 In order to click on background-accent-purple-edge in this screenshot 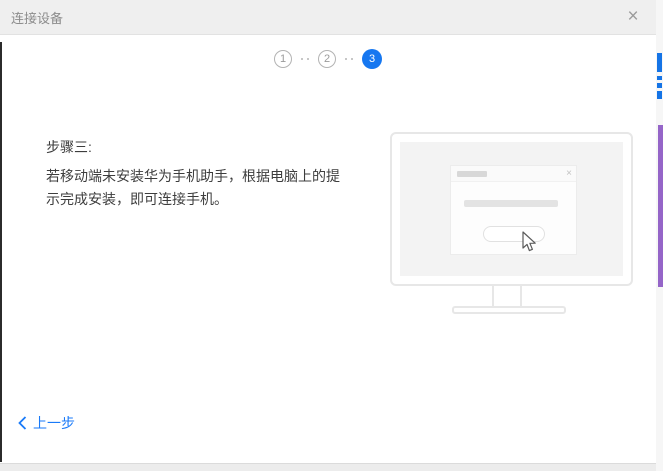, I will do `click(660, 206)`.